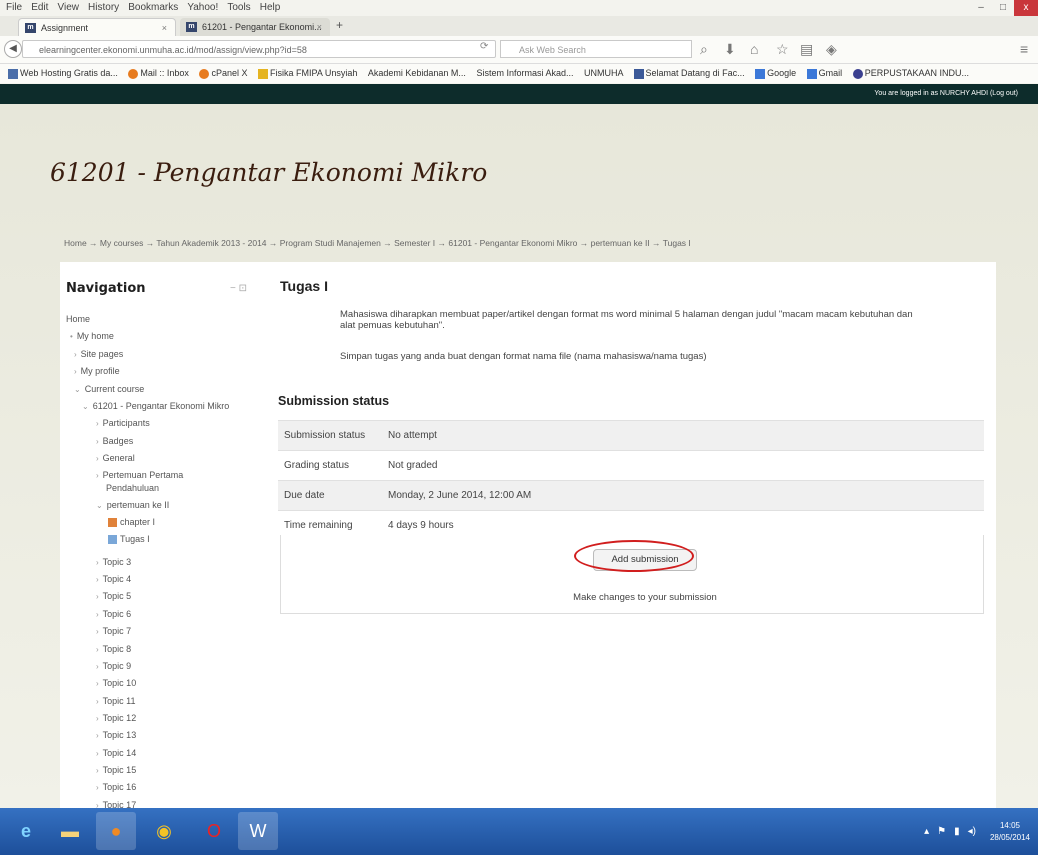 The image size is (1038, 855). What do you see at coordinates (782, 49) in the screenshot?
I see `bookmark-star-icon: ☆` at bounding box center [782, 49].